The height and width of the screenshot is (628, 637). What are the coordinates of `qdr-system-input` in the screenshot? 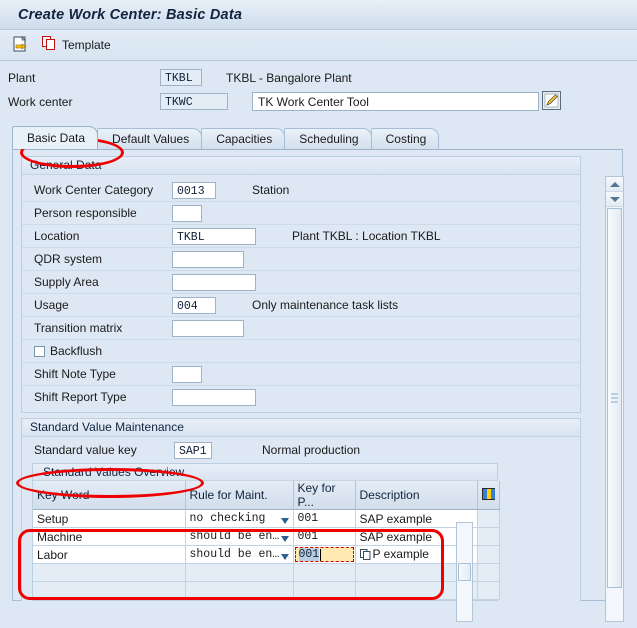 It's located at (208, 259).